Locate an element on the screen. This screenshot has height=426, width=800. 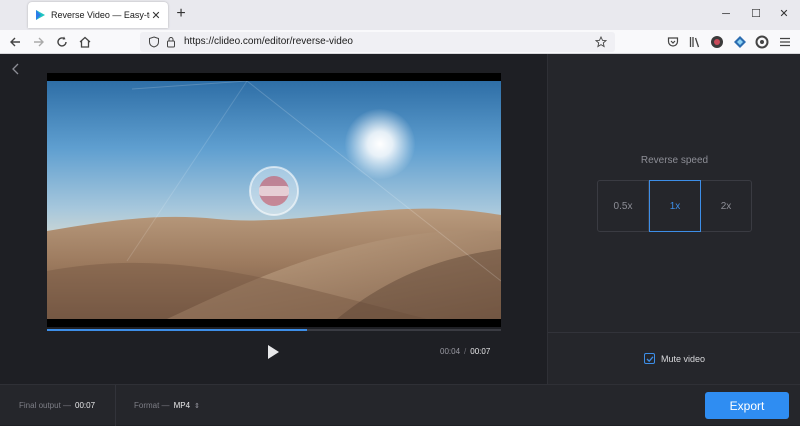
final-output-info: Final output —00:07 is located at coordinates (57, 405).